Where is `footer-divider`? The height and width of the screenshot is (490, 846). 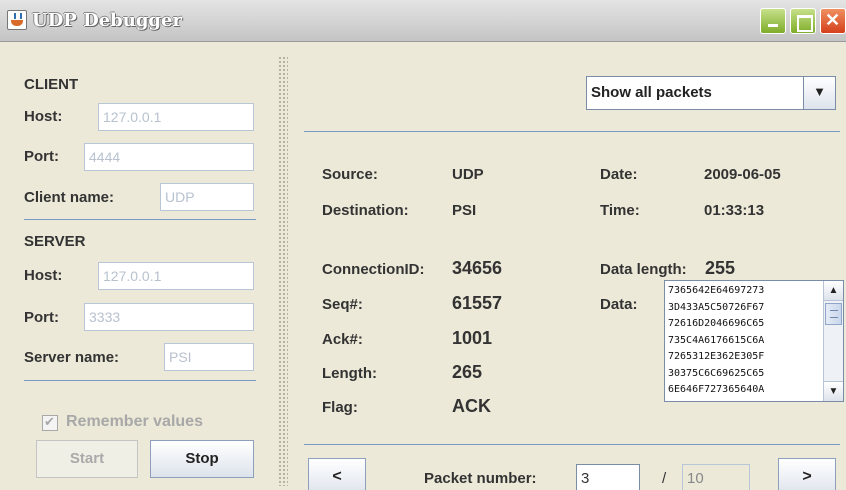
footer-divider is located at coordinates (572, 444).